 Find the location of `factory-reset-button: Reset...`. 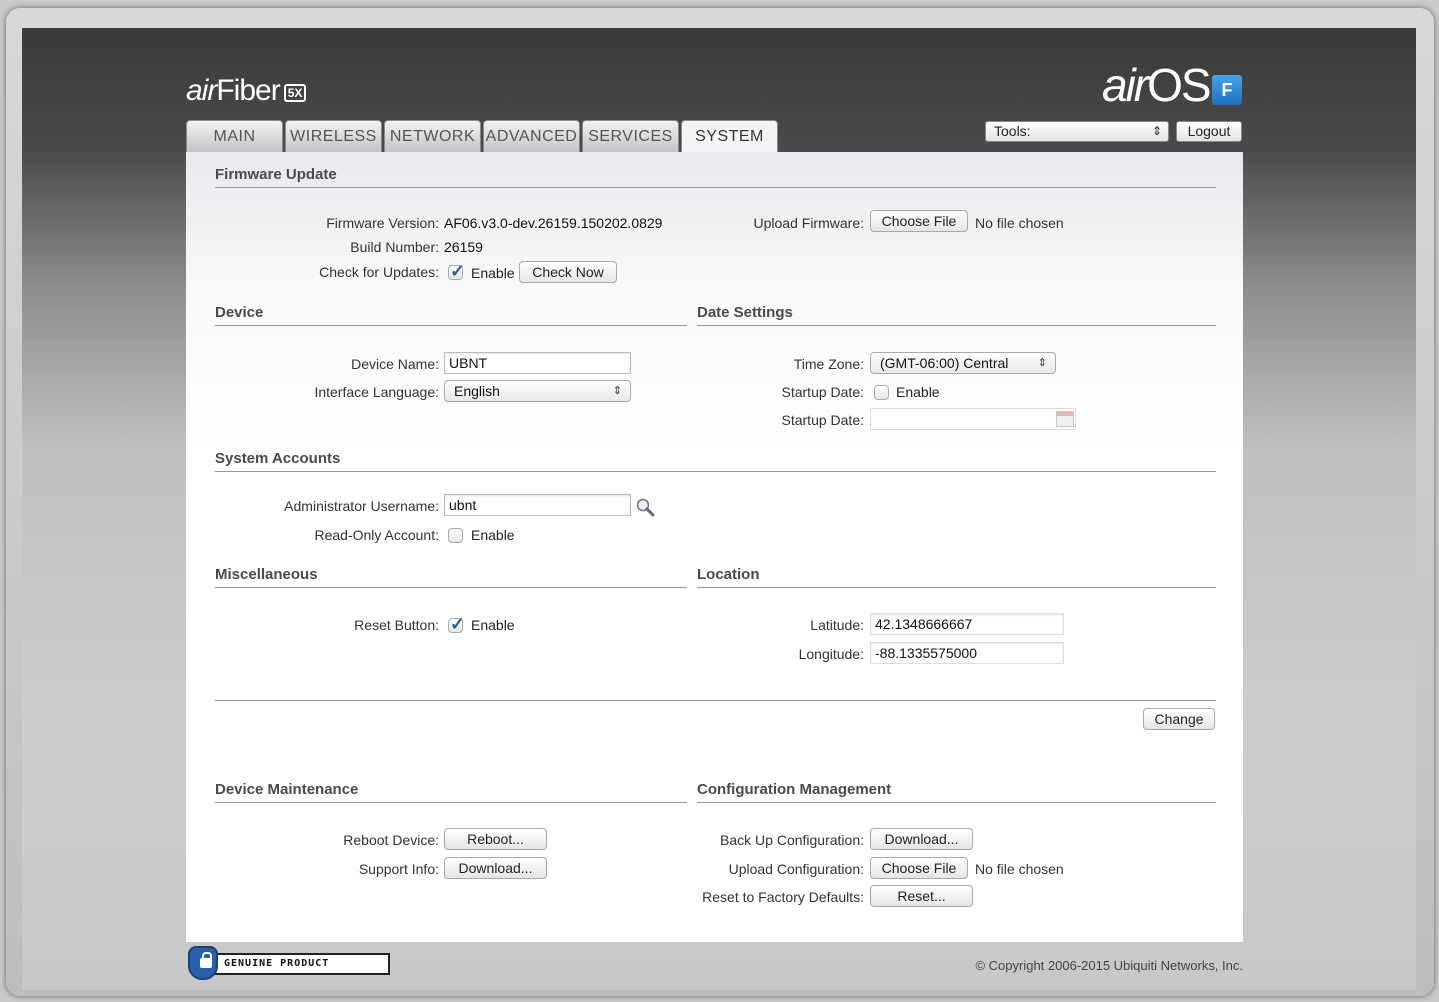

factory-reset-button: Reset... is located at coordinates (921, 896).